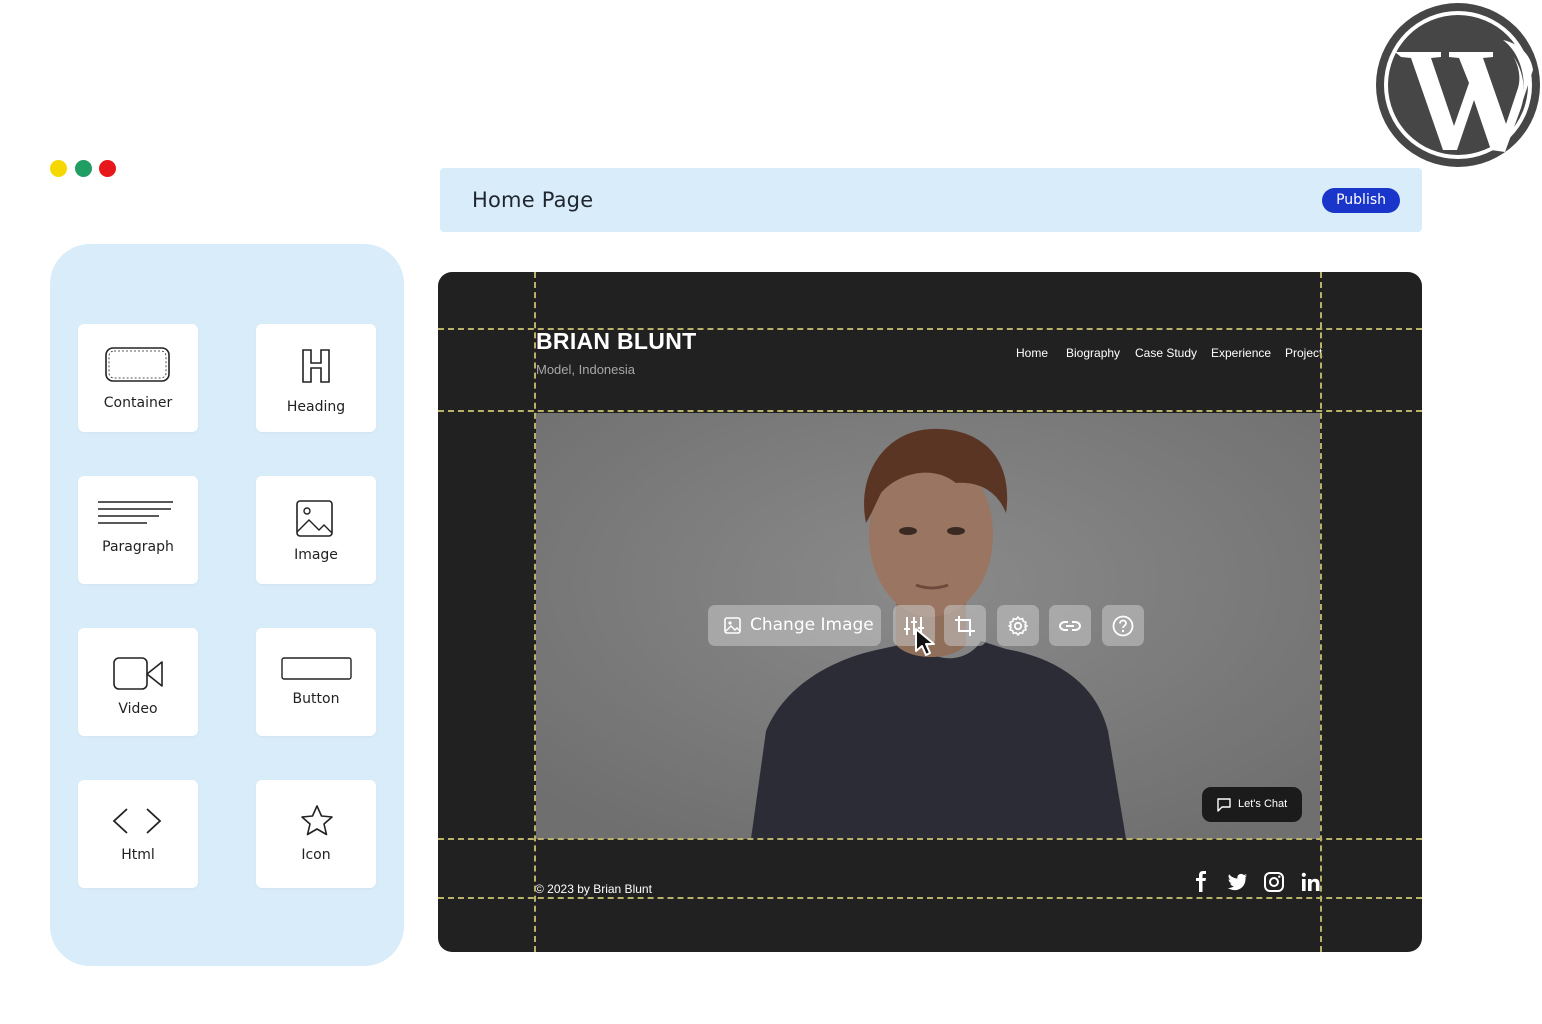  Describe the element at coordinates (1166, 353) in the screenshot. I see `nav-item-case-study: Case Study` at that location.